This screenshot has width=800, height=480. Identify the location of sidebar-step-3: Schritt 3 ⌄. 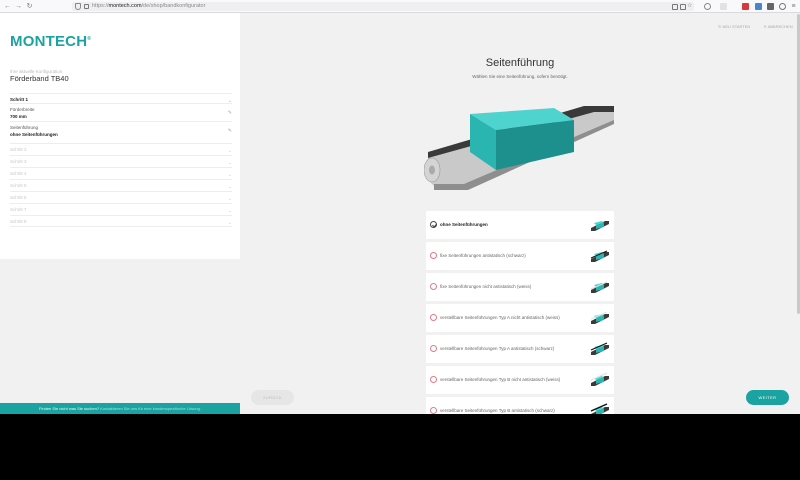
(121, 161).